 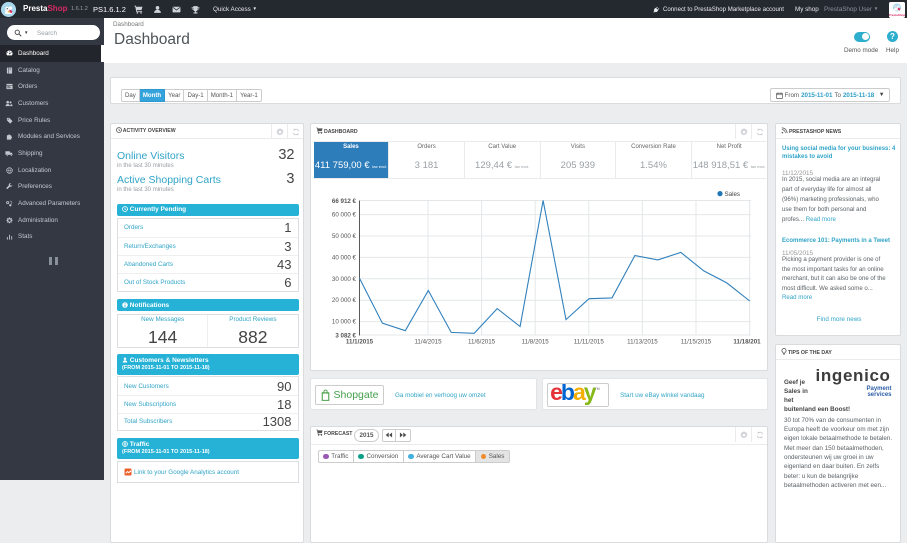 What do you see at coordinates (344, 201) in the screenshot?
I see `svg-text: 66 912 €` at bounding box center [344, 201].